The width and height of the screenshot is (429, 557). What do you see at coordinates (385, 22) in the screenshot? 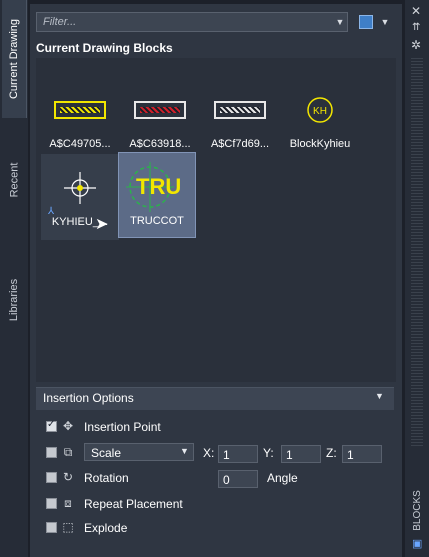
I see `view-options-dropdown-icon: ▼` at bounding box center [385, 22].